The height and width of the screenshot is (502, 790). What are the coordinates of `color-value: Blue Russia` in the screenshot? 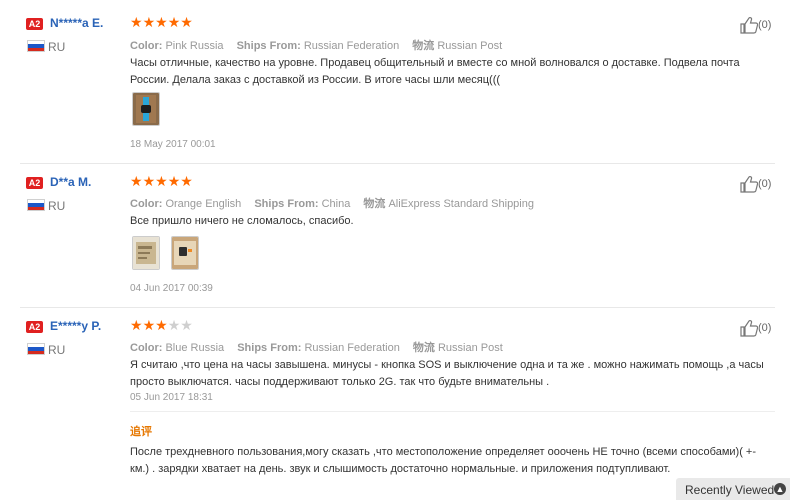 It's located at (195, 348).